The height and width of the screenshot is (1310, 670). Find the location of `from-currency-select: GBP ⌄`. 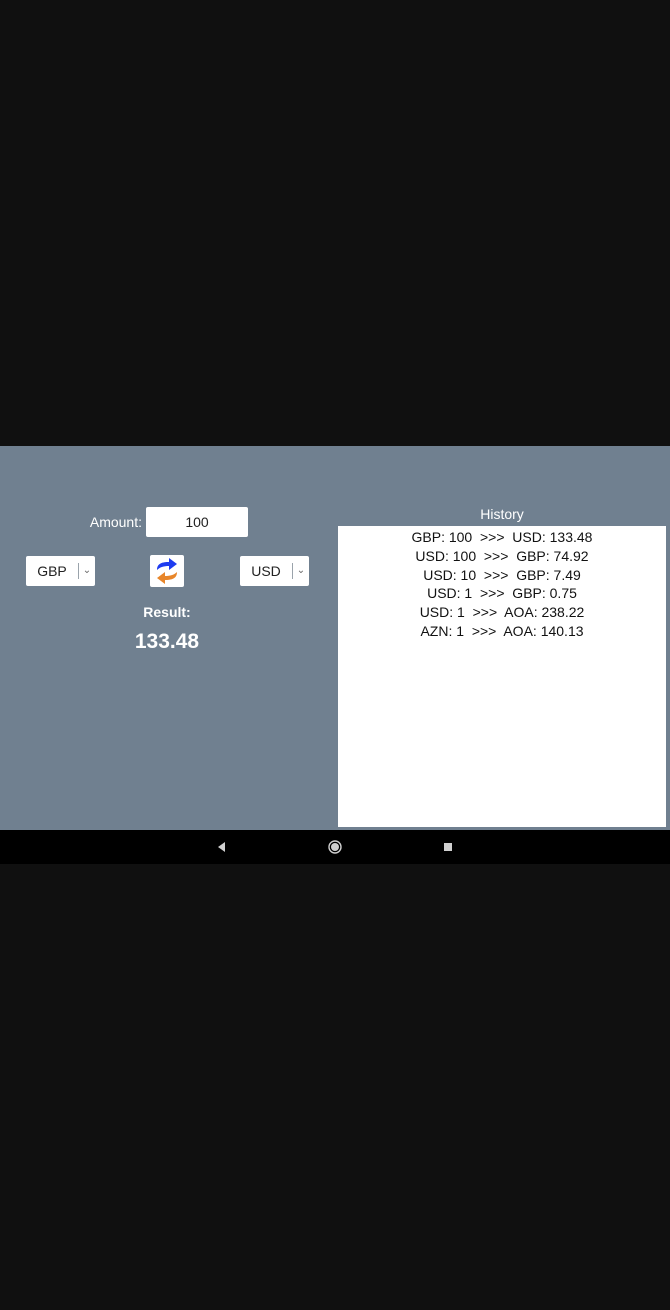

from-currency-select: GBP ⌄ is located at coordinates (60, 571).